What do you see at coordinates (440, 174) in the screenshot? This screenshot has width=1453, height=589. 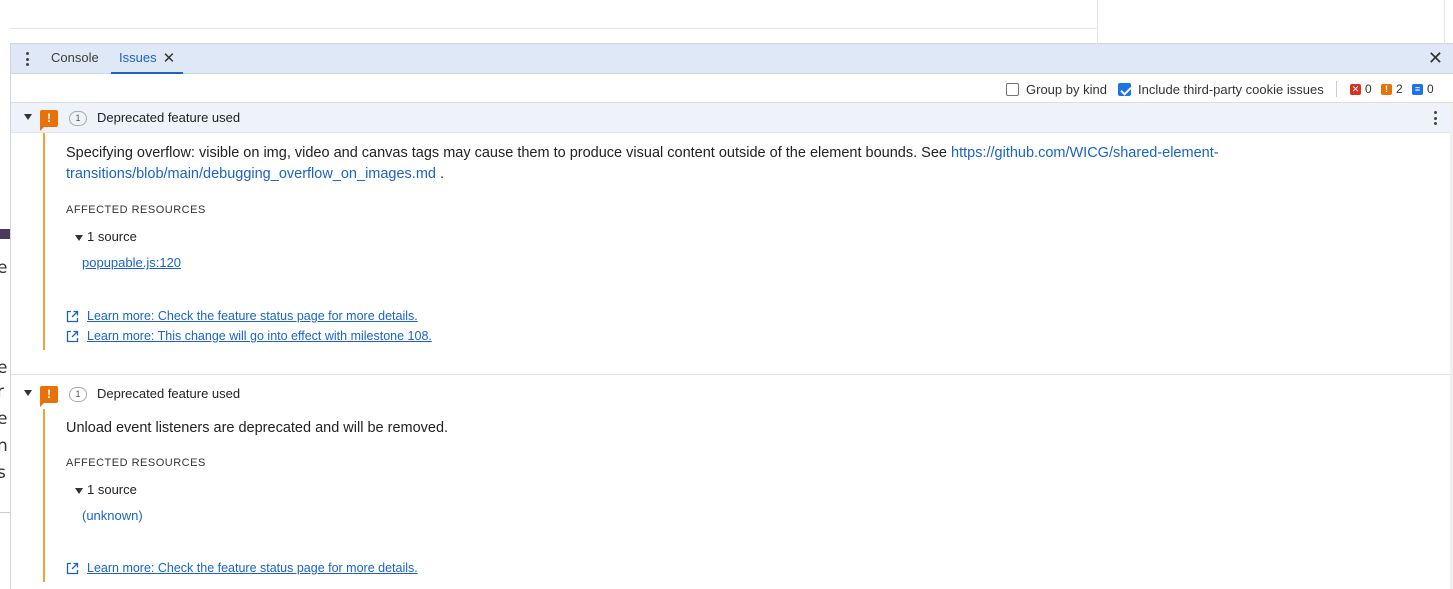 I see `description-tail: .` at bounding box center [440, 174].